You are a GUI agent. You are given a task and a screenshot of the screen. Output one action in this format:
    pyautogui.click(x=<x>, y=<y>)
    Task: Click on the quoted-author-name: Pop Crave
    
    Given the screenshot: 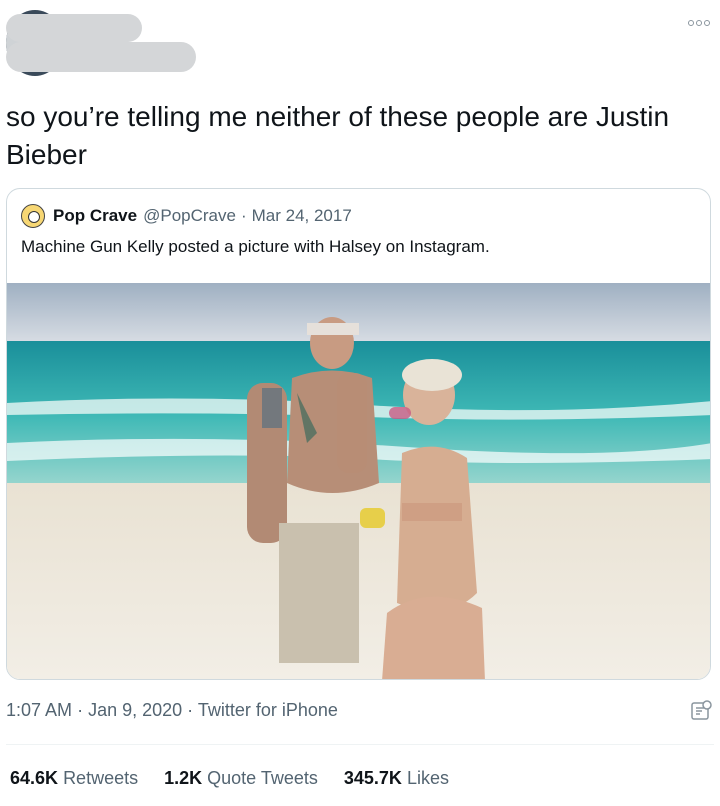 What is the action you would take?
    pyautogui.click(x=95, y=216)
    